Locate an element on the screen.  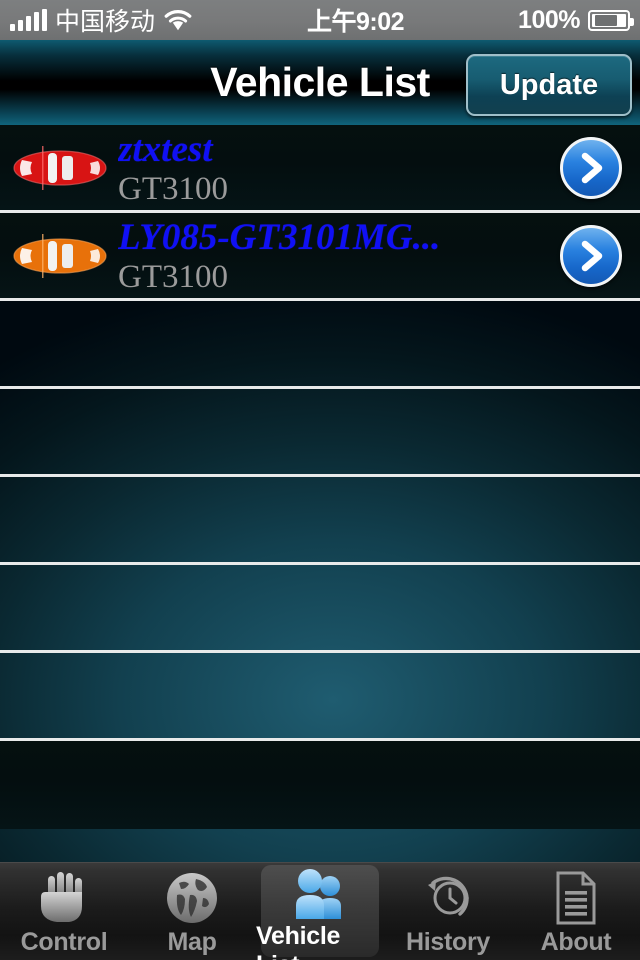
globe-icon is located at coordinates (192, 898).